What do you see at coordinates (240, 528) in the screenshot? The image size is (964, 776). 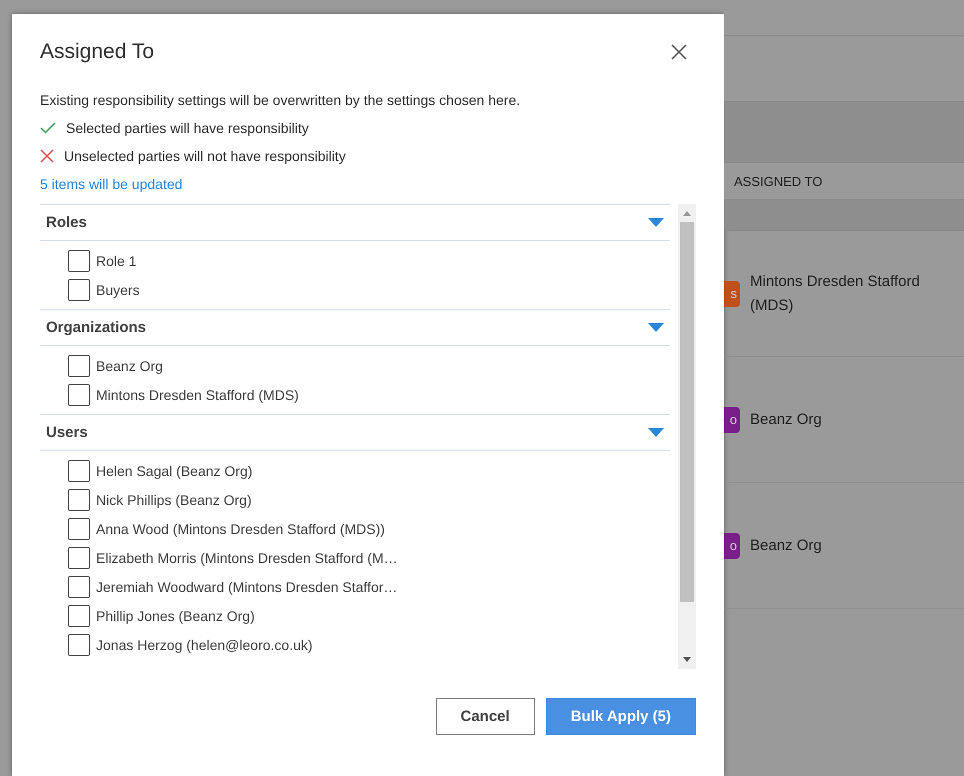 I see `option-label: Anna Wood (Mintons Dresden Stafford (MDS))` at bounding box center [240, 528].